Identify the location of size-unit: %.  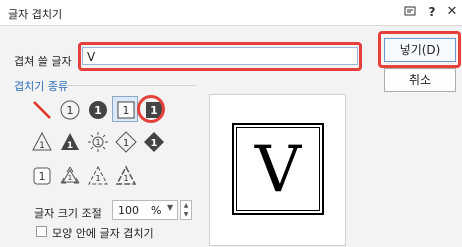
(156, 210).